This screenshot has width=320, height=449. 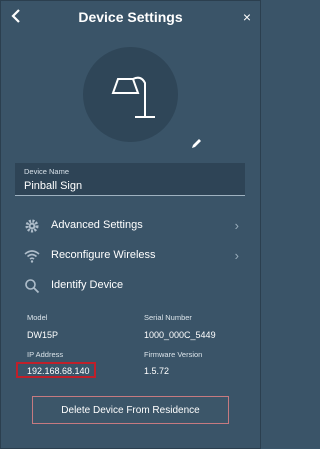 I want to click on model-value: DW15P, so click(x=43, y=335).